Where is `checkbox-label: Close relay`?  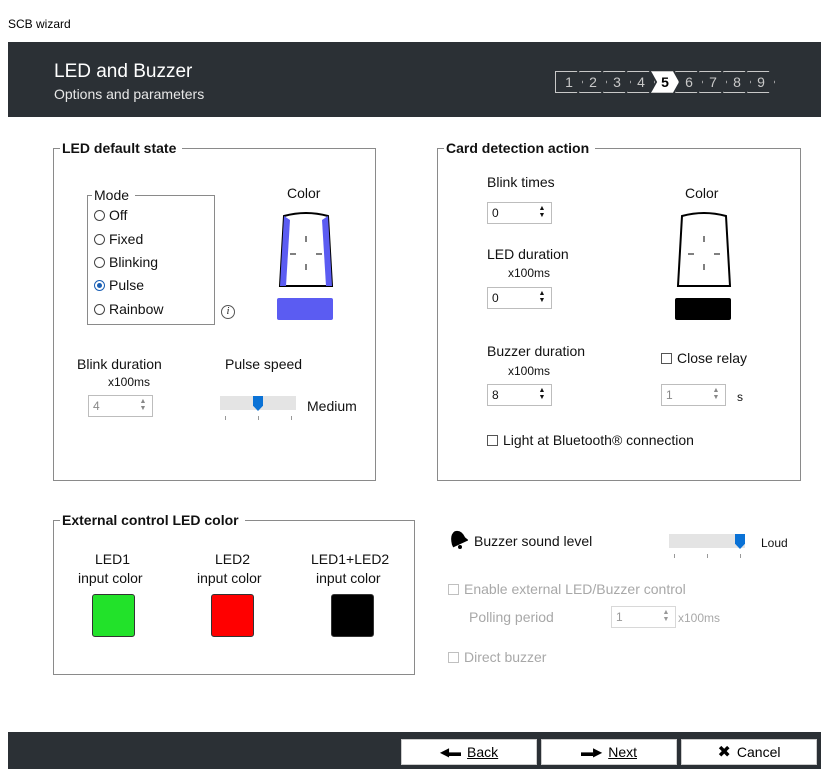
checkbox-label: Close relay is located at coordinates (712, 358).